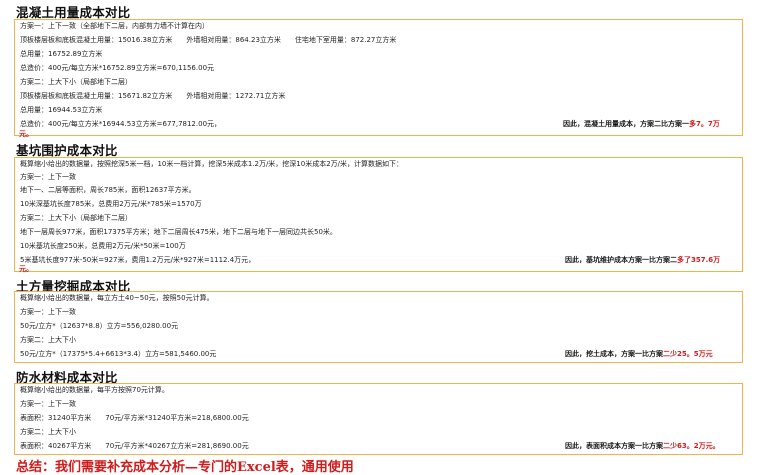  Describe the element at coordinates (699, 260) in the screenshot. I see `conclusion-highlight: 多了357.6万` at that location.